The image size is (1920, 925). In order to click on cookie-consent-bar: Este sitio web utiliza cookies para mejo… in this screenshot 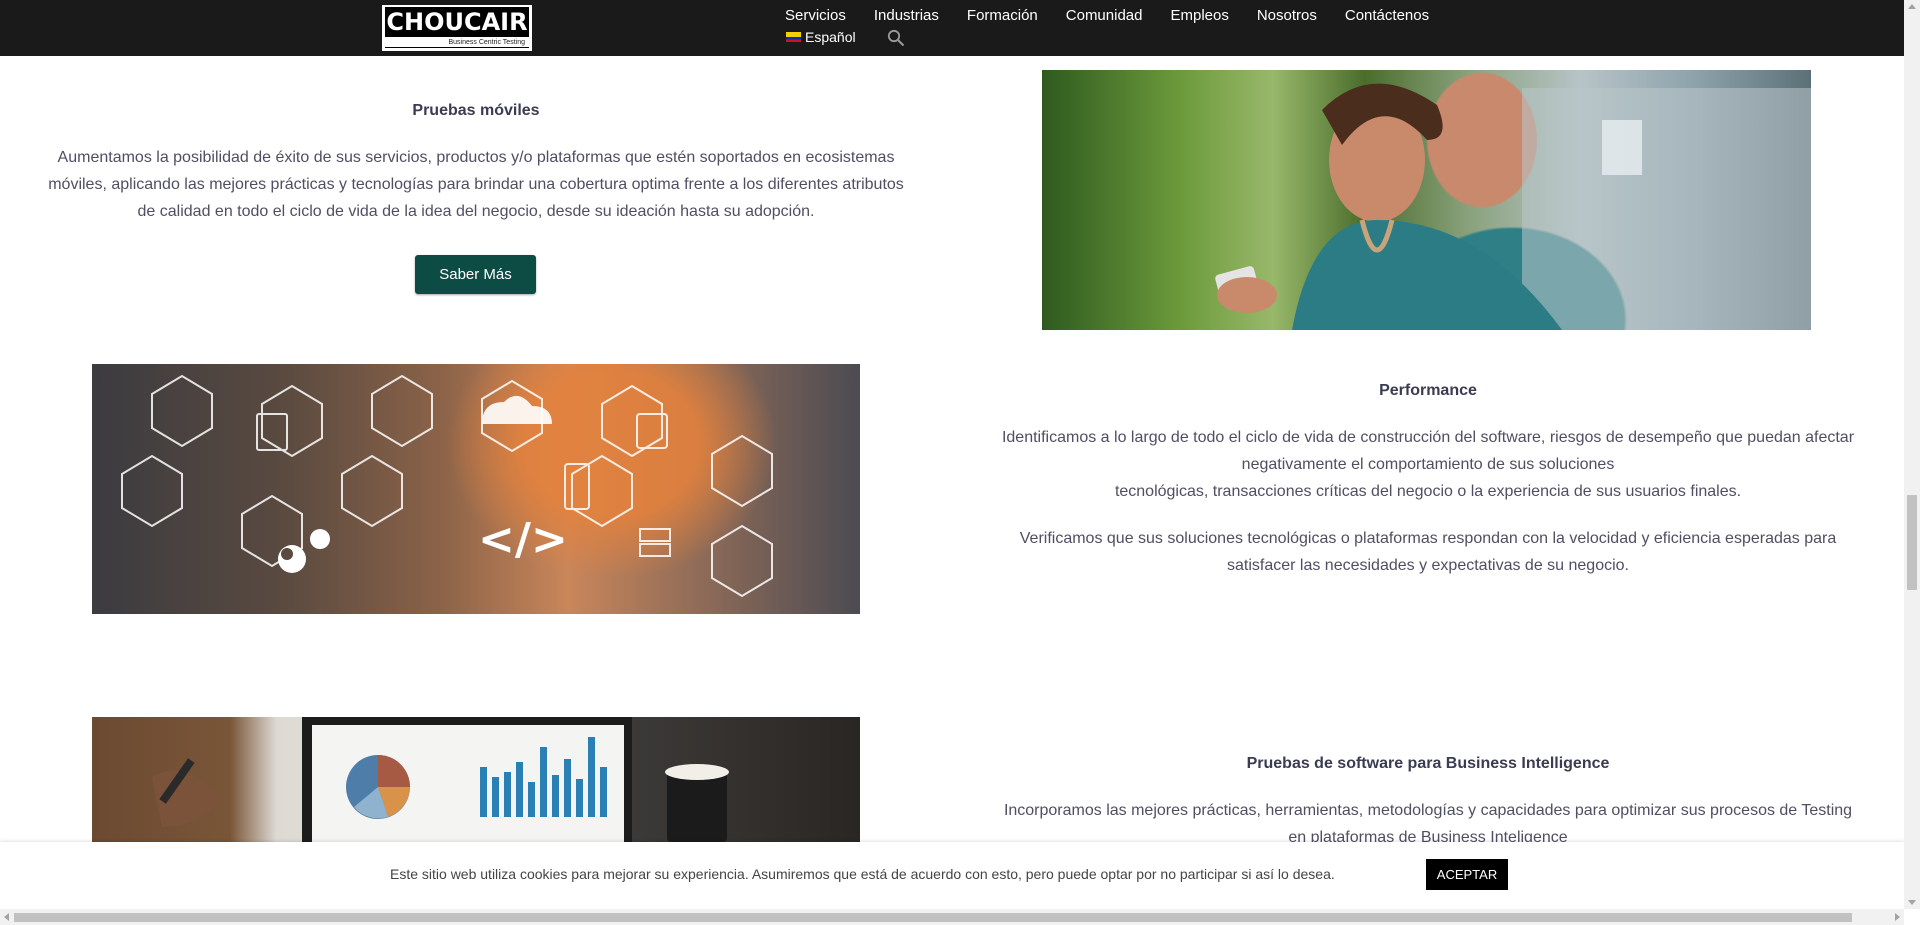, I will do `click(952, 875)`.